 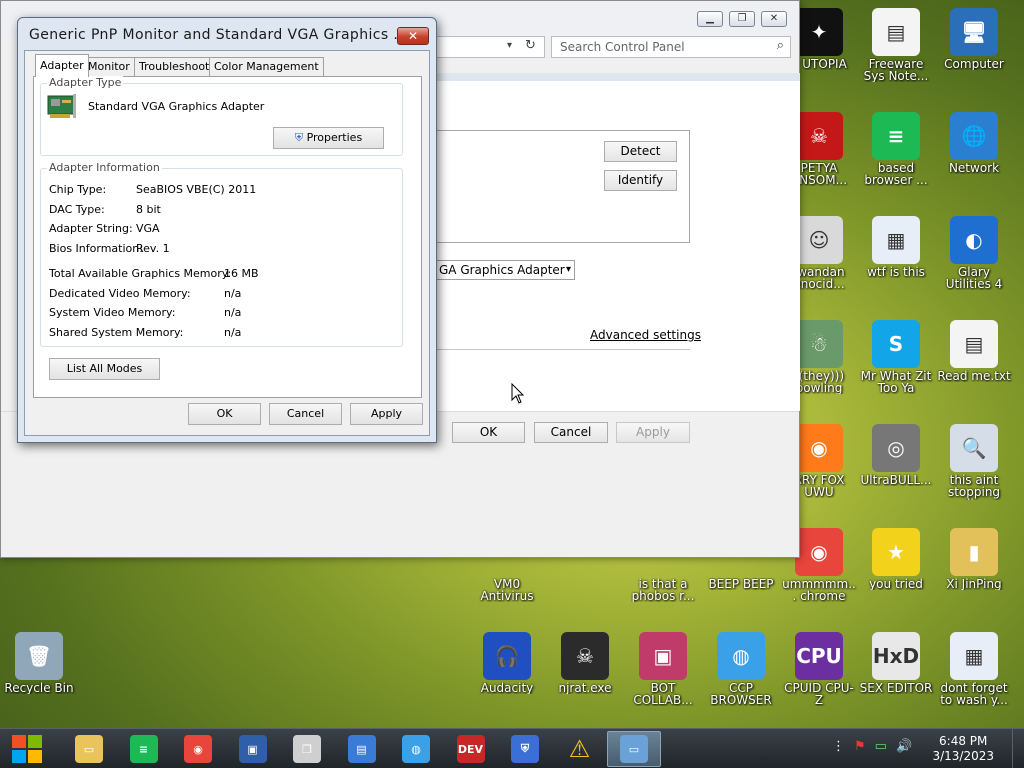 I want to click on desktop-icon-label: Recycle Bin, so click(x=39, y=688).